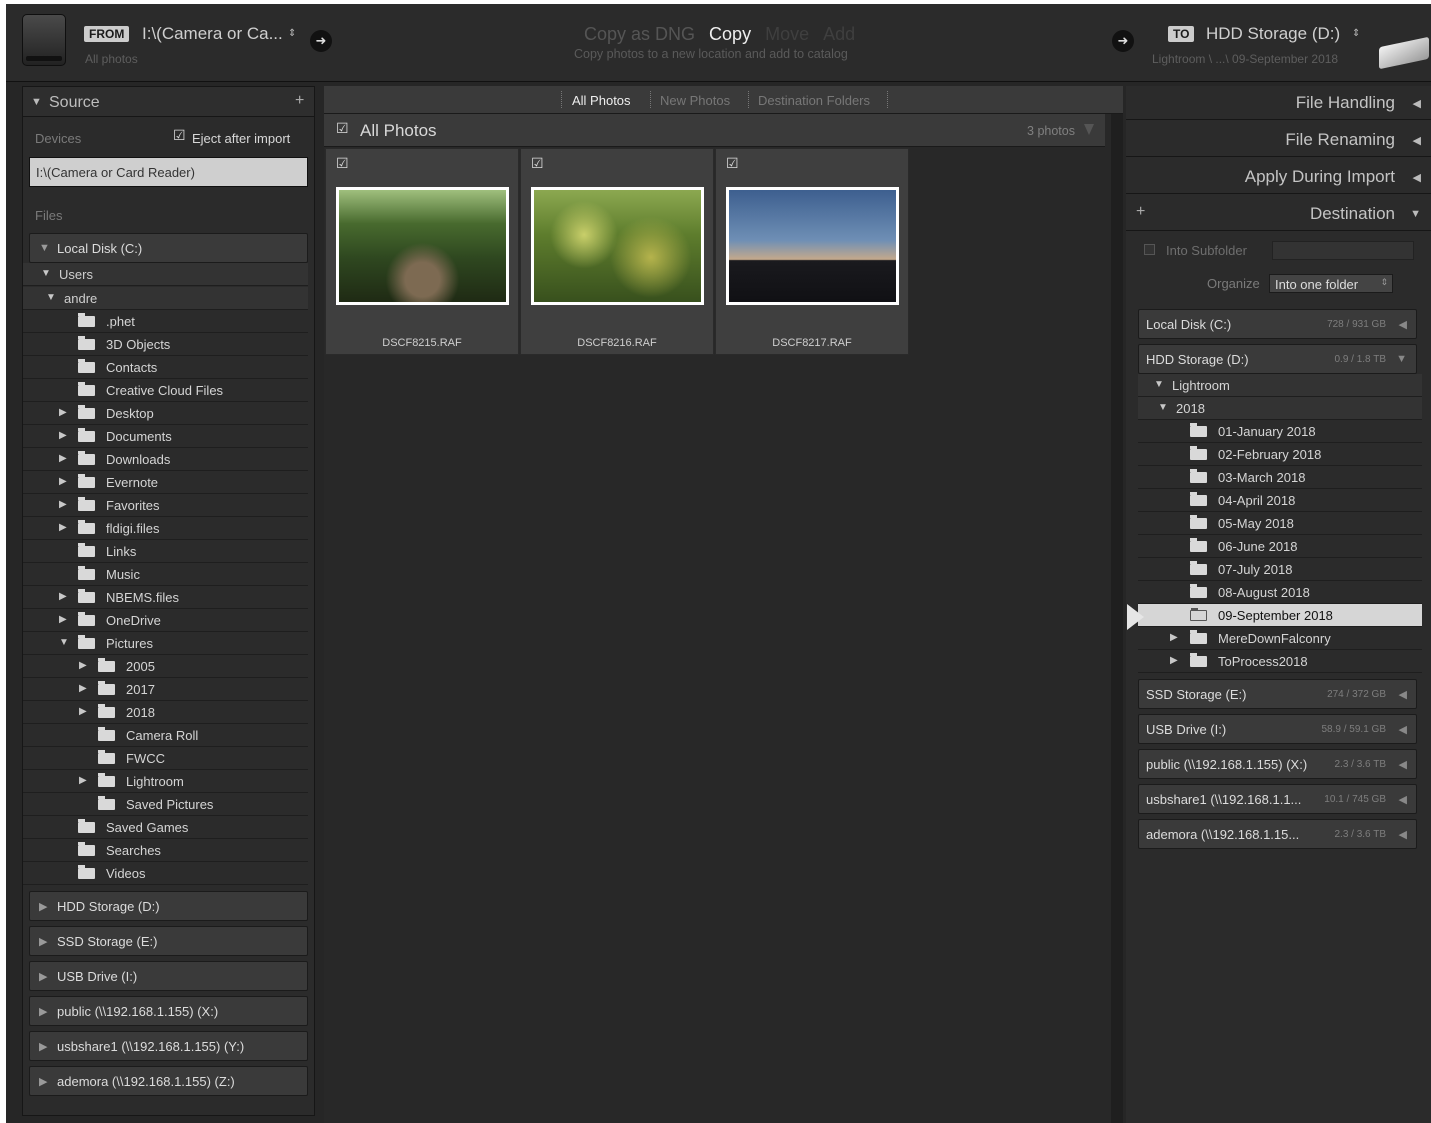  Describe the element at coordinates (695, 100) in the screenshot. I see `tab-new-photos: New Photos` at that location.